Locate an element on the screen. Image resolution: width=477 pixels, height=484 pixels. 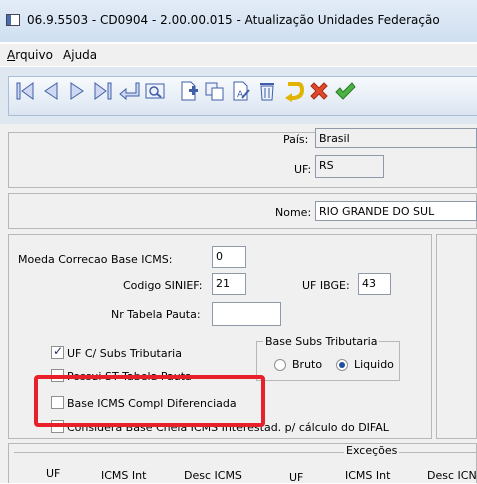
uf-field: RS is located at coordinates (349, 166).